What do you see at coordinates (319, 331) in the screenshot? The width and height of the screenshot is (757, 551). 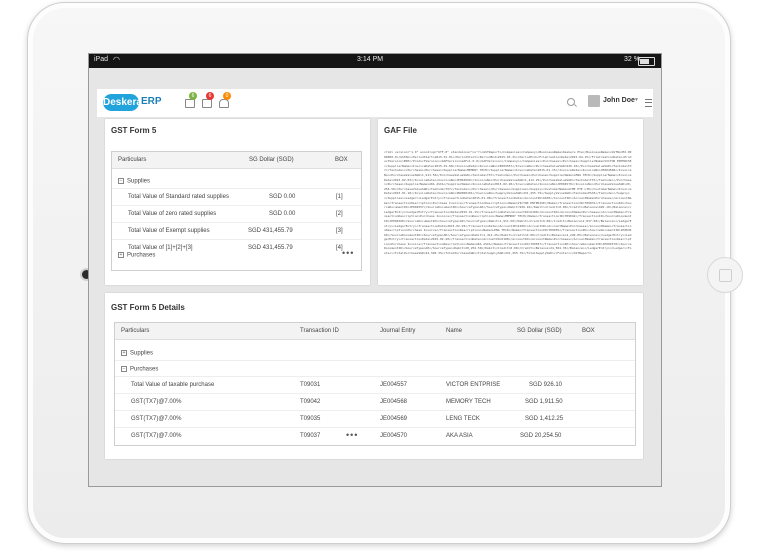 I see `column-header: Transaction ID` at bounding box center [319, 331].